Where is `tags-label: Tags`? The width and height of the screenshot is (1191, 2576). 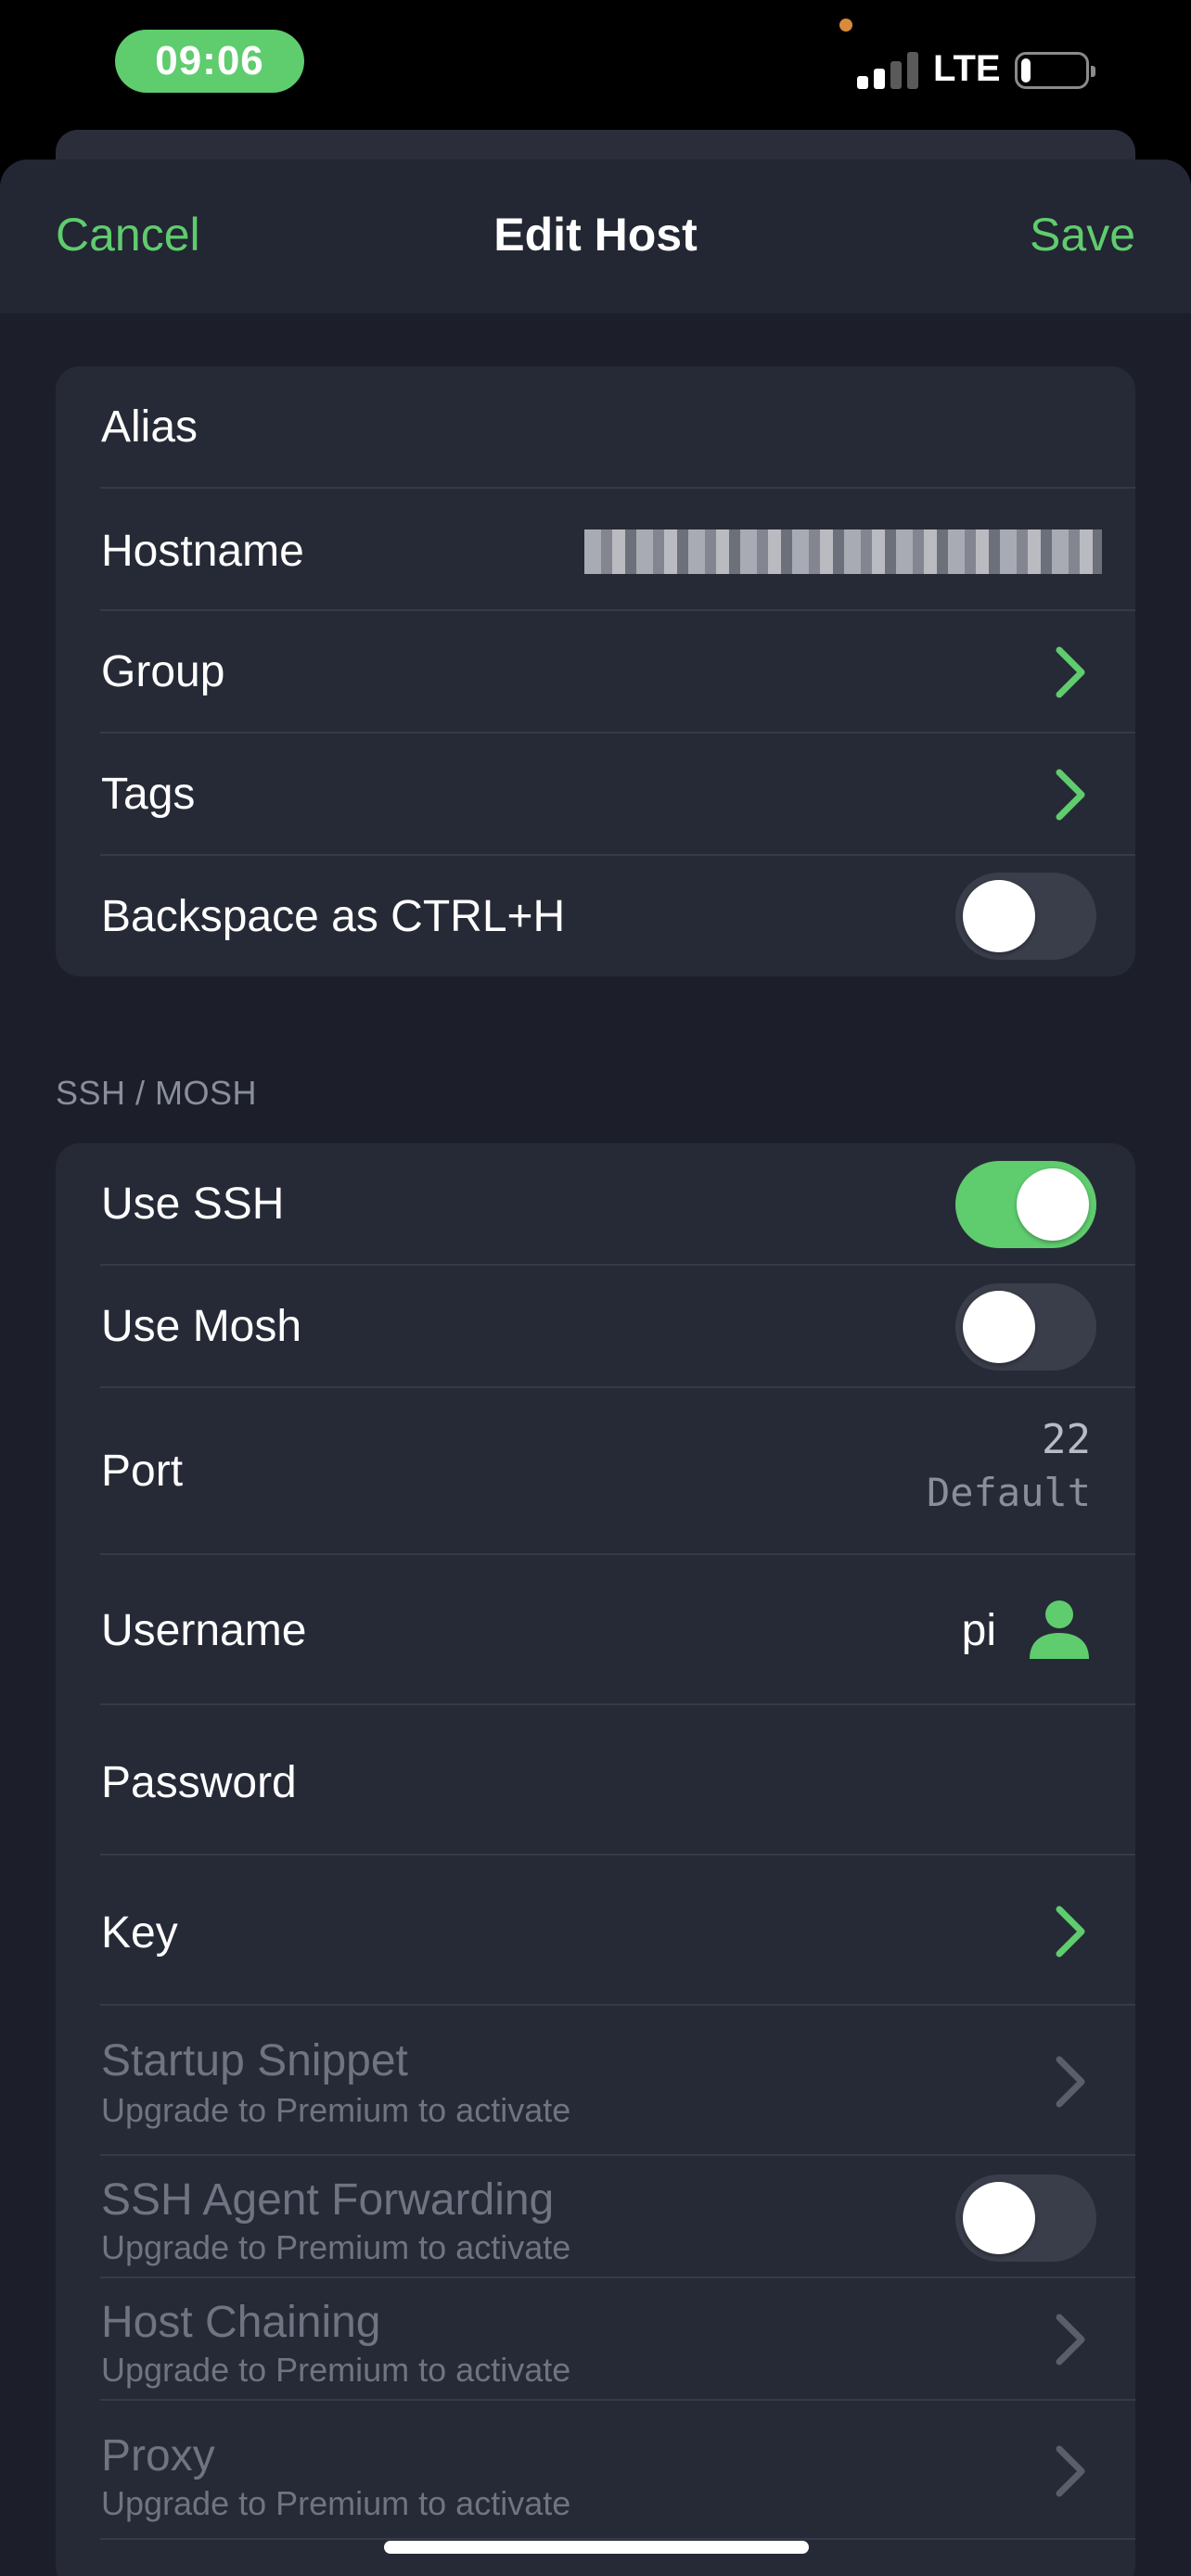 tags-label: Tags is located at coordinates (148, 794).